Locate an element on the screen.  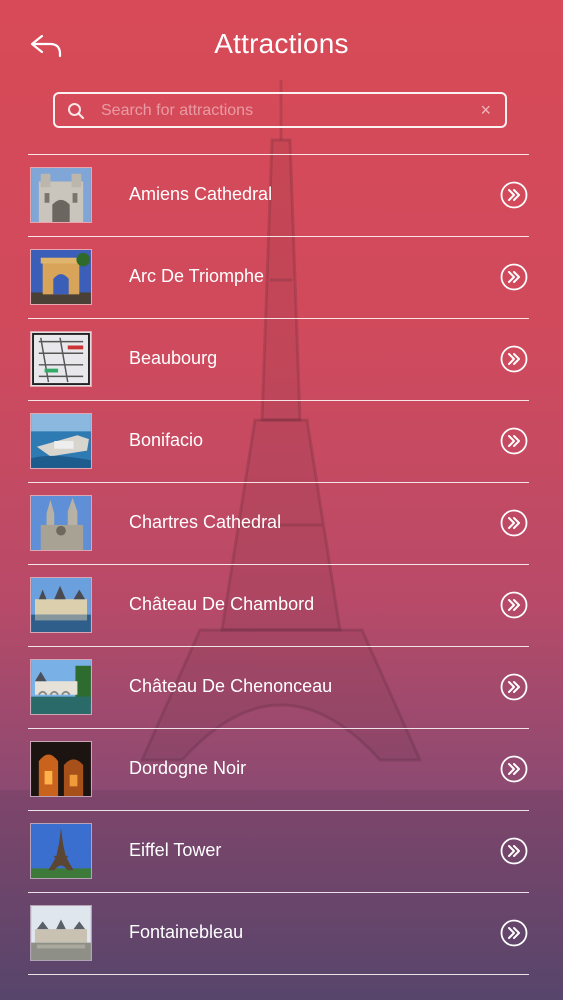
list-item-label: Dordogne Noir is located at coordinates (188, 768).